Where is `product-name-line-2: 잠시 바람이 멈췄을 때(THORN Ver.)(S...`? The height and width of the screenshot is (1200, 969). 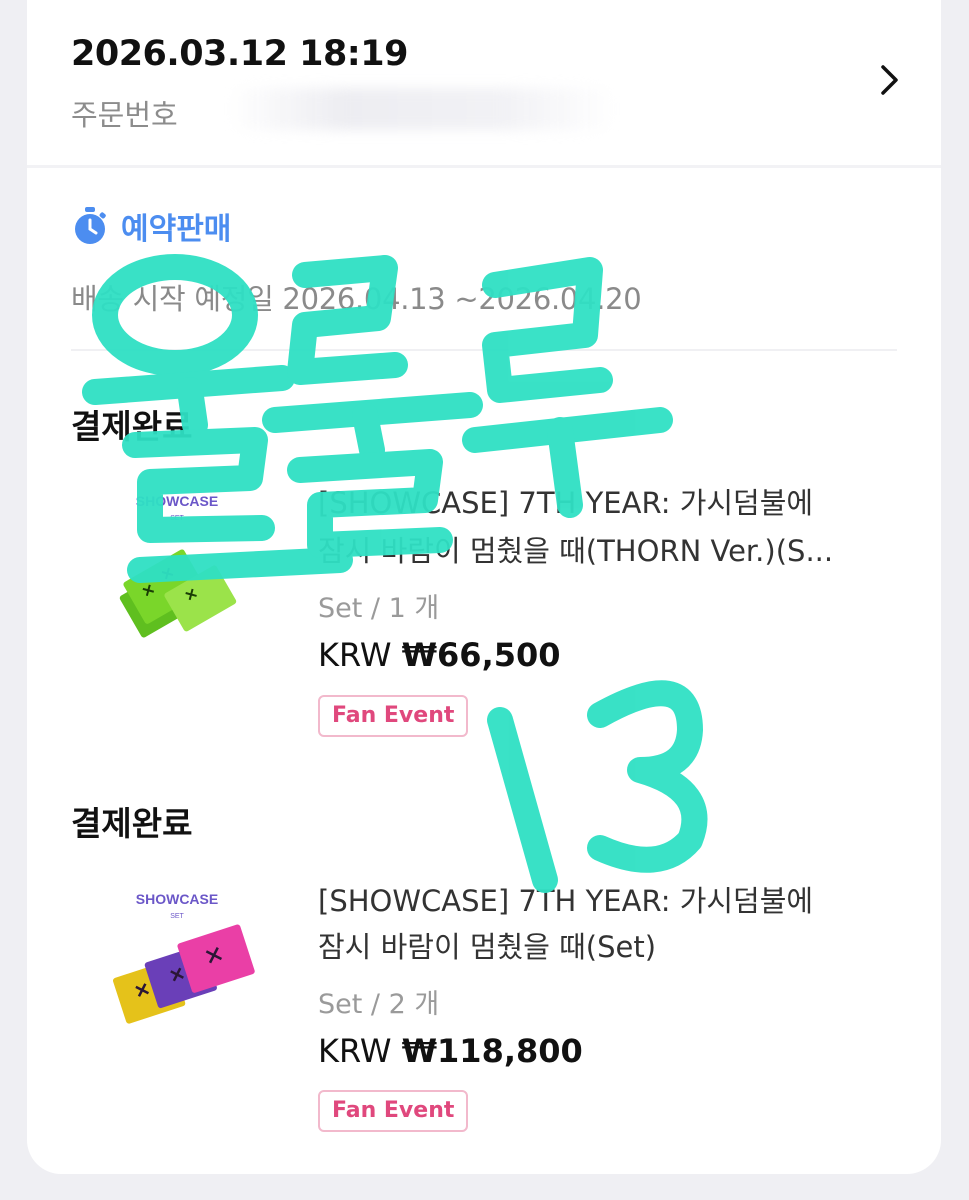
product-name-line-2: 잠시 바람이 멈췄을 때(THORN Ver.)(S... is located at coordinates (610, 551).